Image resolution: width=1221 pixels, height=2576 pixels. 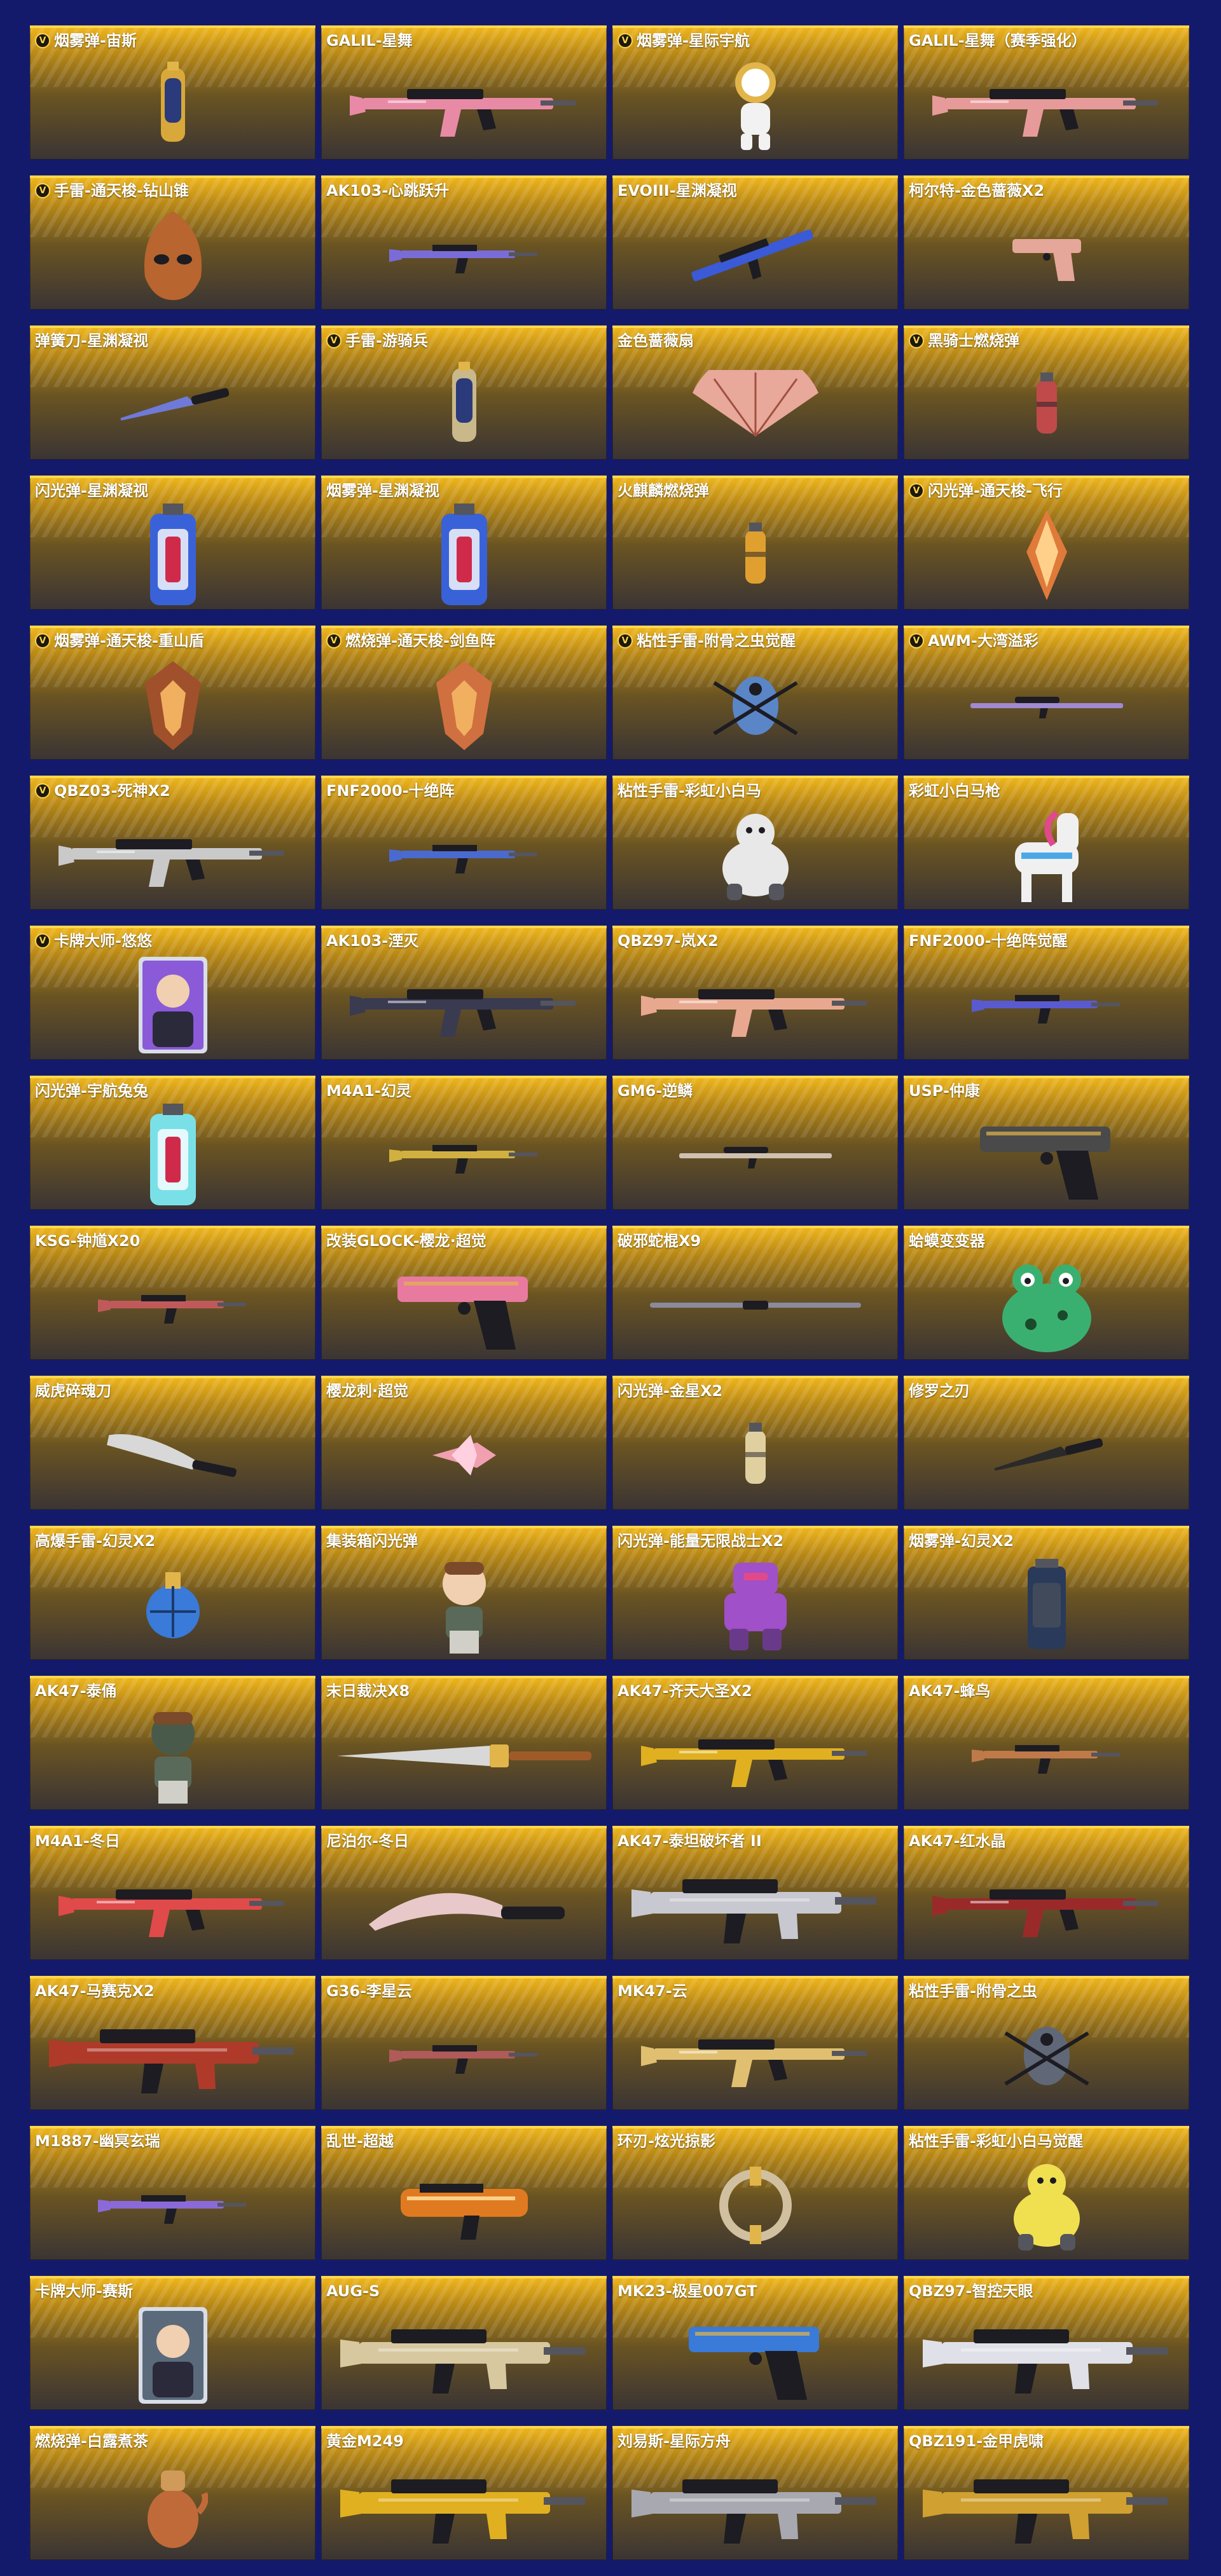 What do you see at coordinates (172, 2505) in the screenshot?
I see `item-teapot-icon` at bounding box center [172, 2505].